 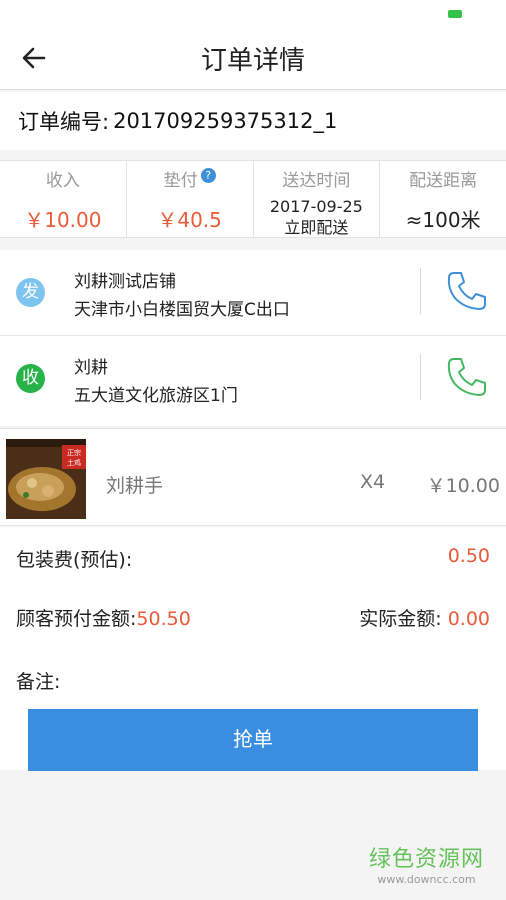 What do you see at coordinates (426, 859) in the screenshot?
I see `watermark-title: 绿色资源网` at bounding box center [426, 859].